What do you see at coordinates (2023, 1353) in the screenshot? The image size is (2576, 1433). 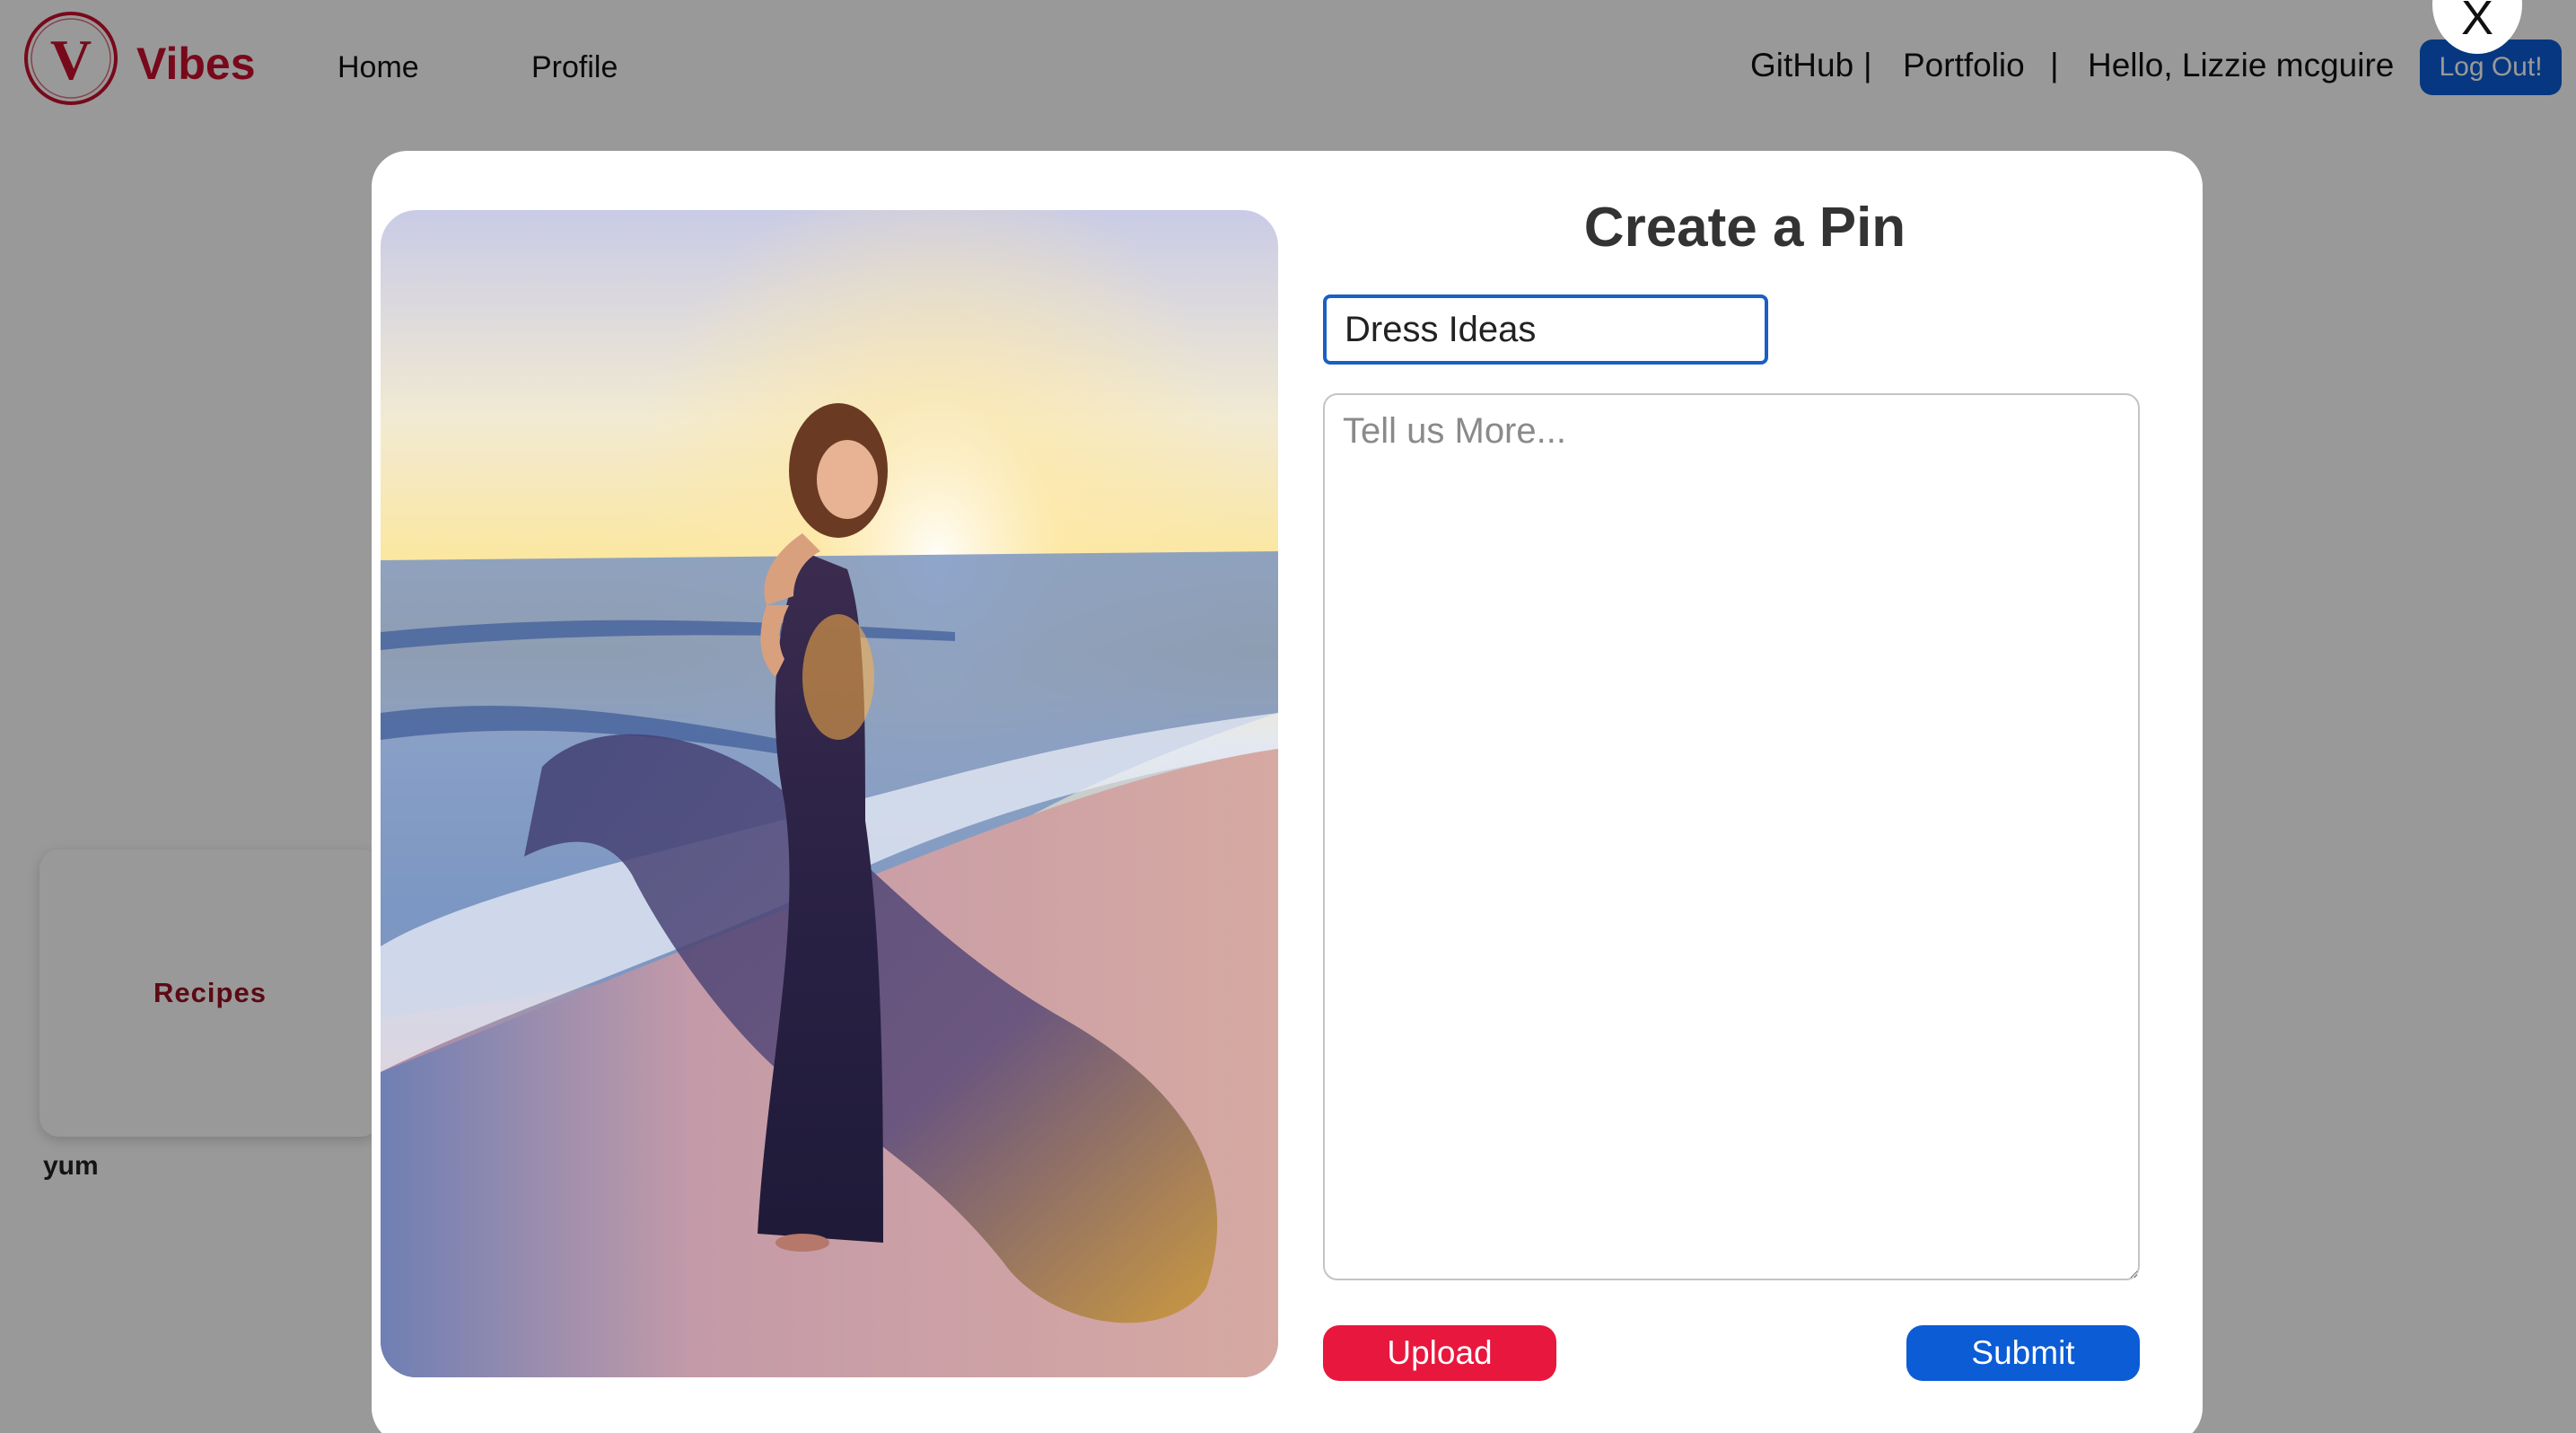 I see `submit-button: Submit` at bounding box center [2023, 1353].